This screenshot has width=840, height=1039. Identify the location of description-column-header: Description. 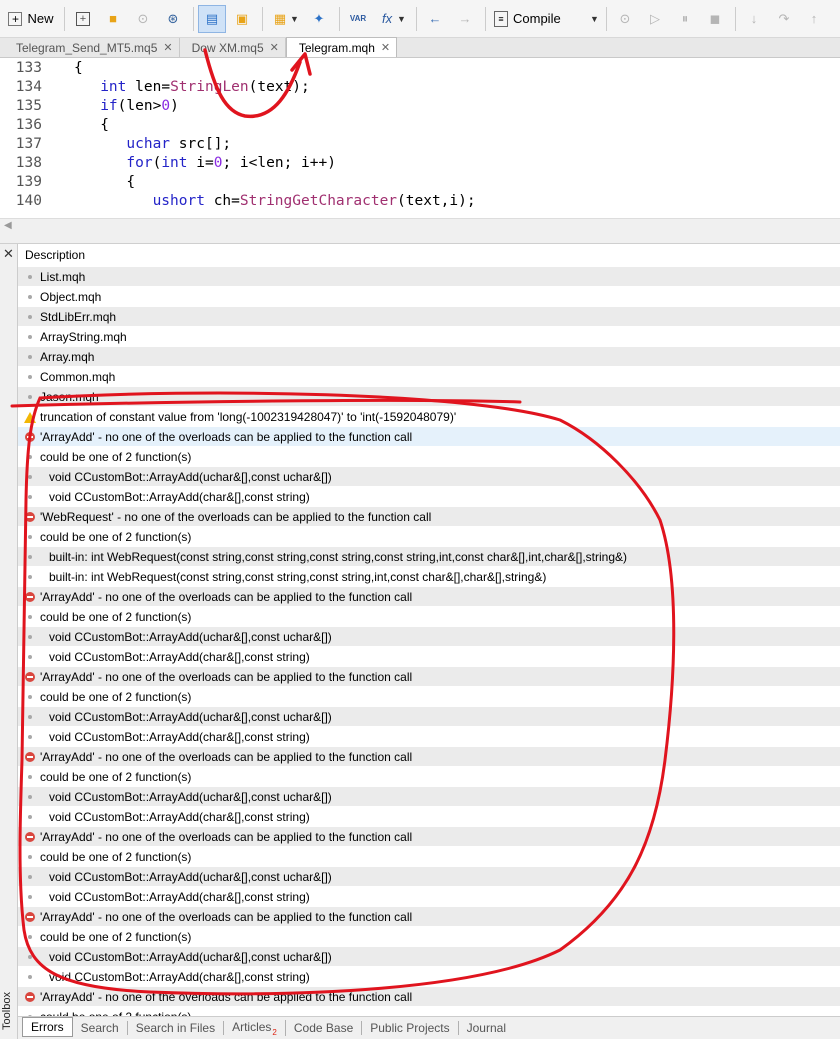
(429, 255).